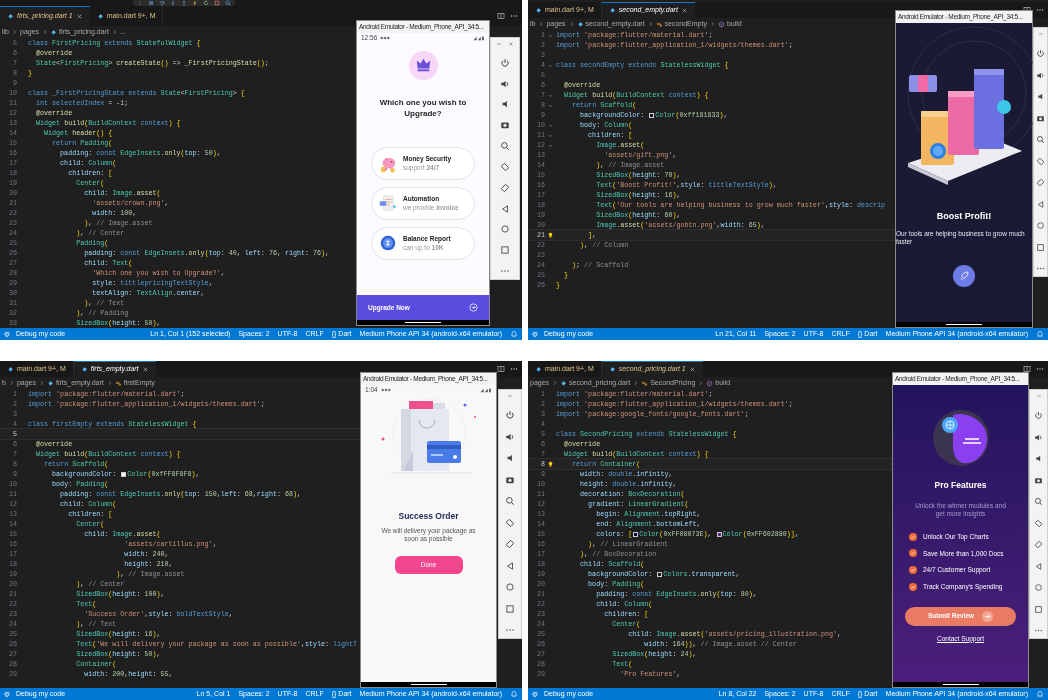 The image size is (1048, 700). Describe the element at coordinates (388, 203) in the screenshot. I see `document-icon` at that location.